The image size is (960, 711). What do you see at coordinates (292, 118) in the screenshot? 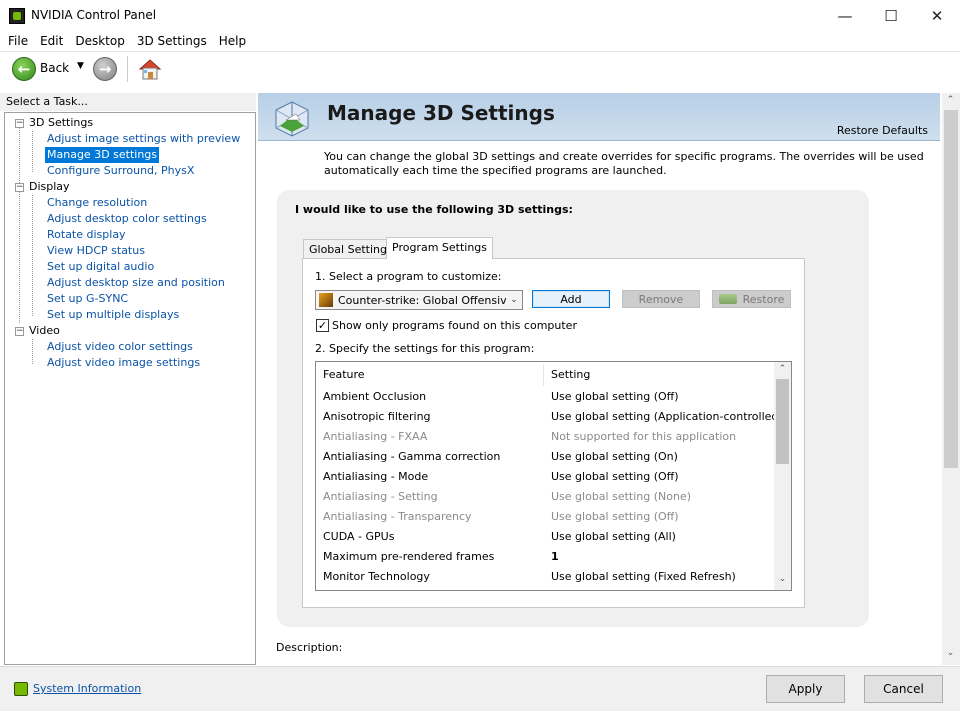
I see `3d-cube-icon` at bounding box center [292, 118].